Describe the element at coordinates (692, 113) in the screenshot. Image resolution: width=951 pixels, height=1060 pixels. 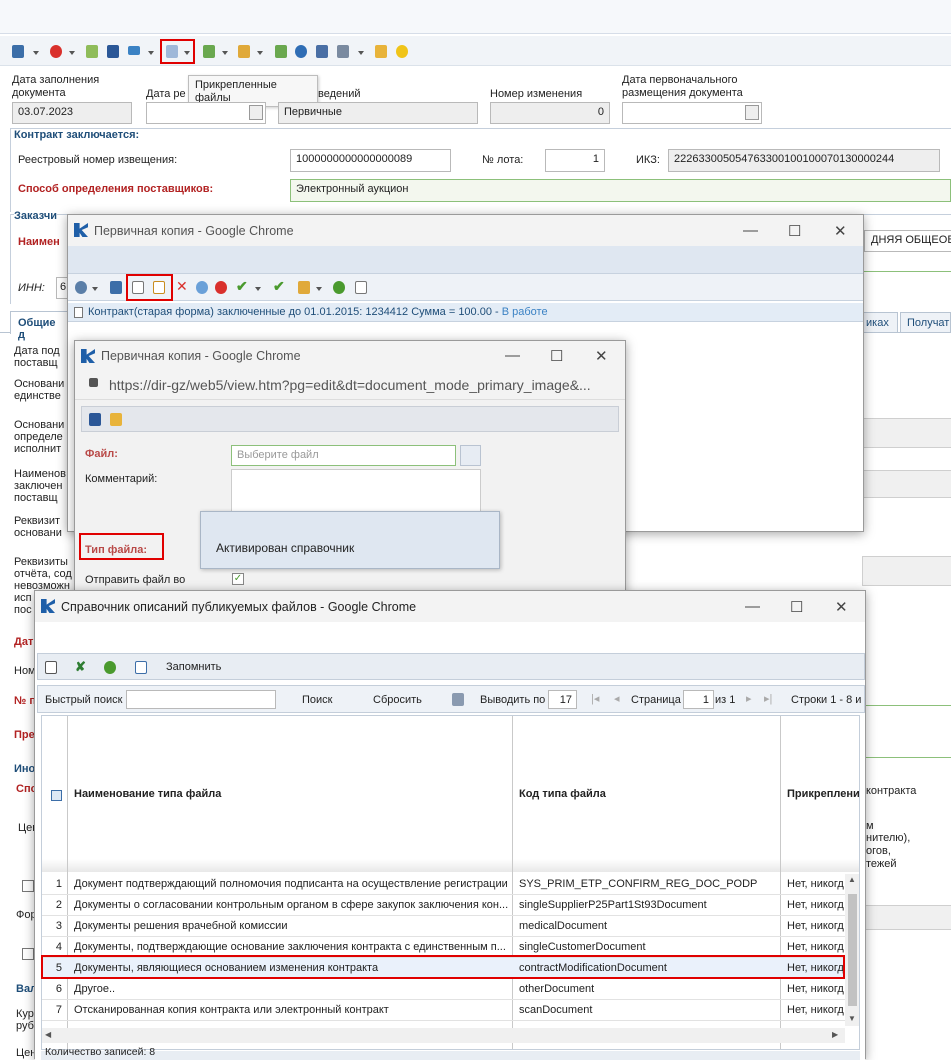
I see `first-post-field` at that location.